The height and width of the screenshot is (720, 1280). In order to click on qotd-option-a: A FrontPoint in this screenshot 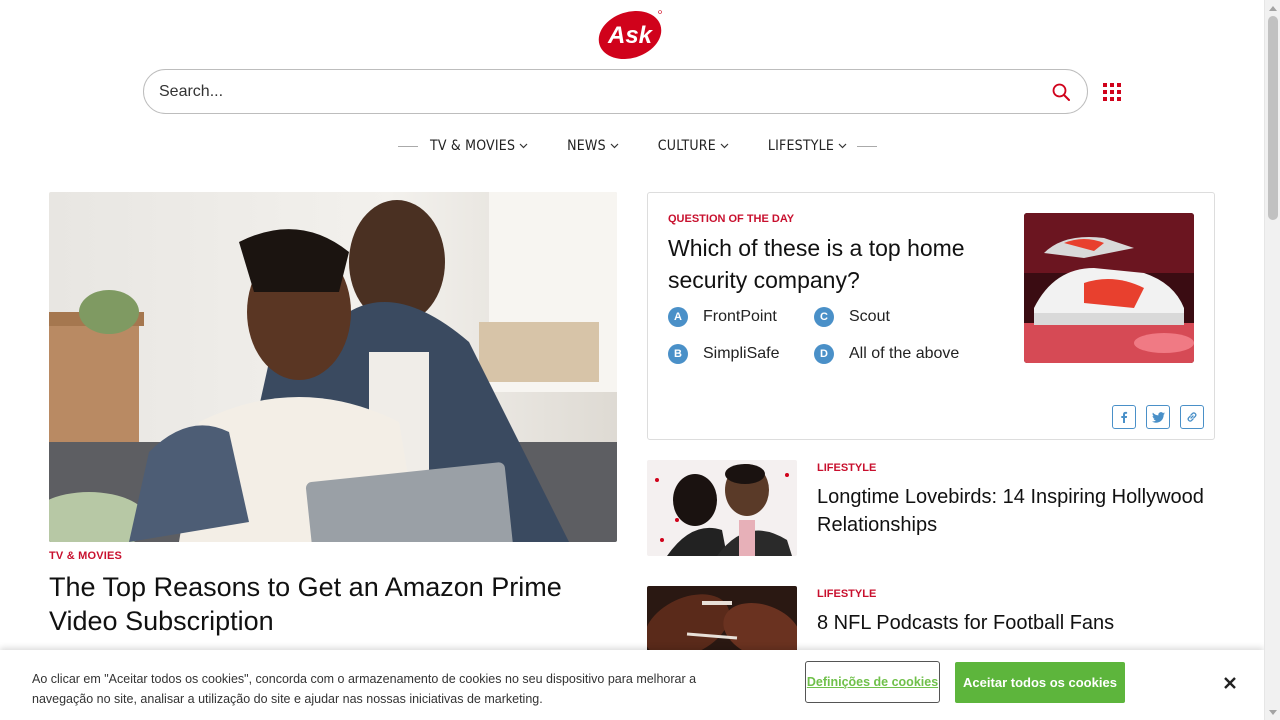, I will do `click(722, 317)`.